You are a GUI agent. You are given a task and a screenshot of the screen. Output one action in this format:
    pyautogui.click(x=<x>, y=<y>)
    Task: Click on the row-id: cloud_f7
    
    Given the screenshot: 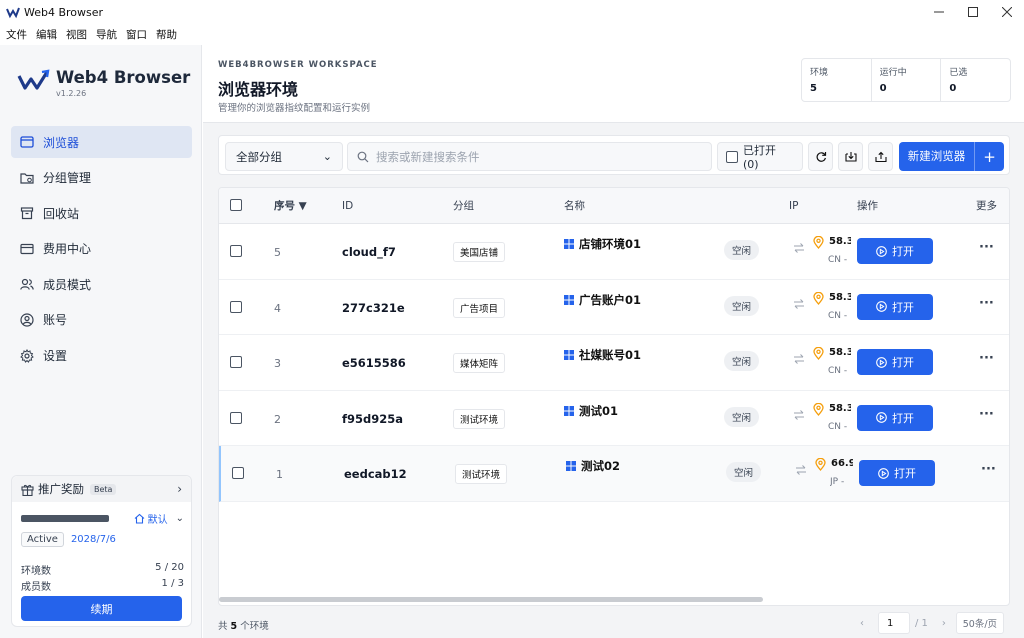 What is the action you would take?
    pyautogui.click(x=369, y=252)
    